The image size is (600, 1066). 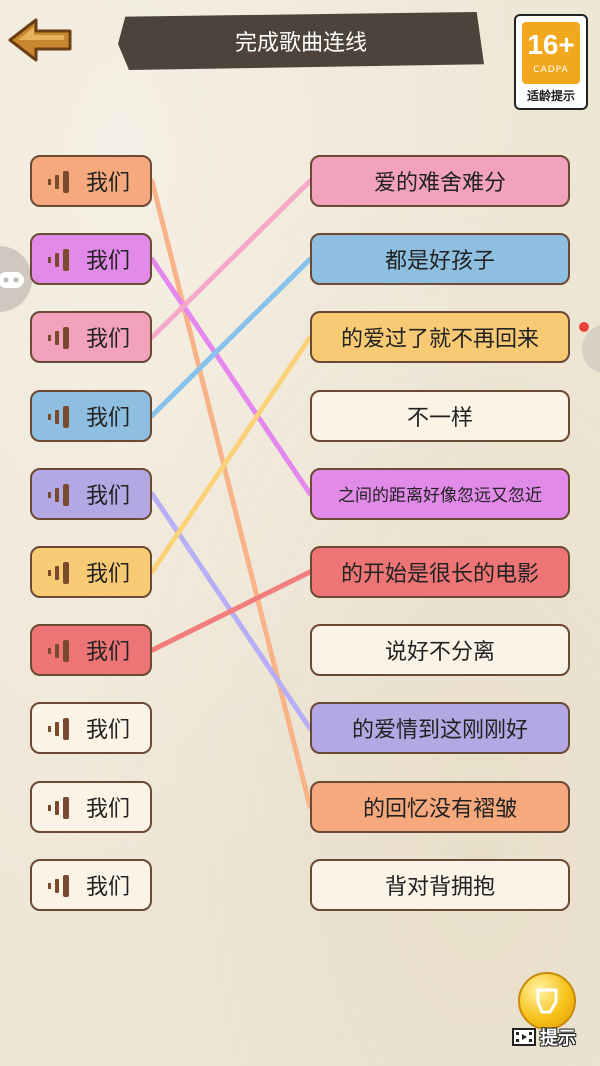 What do you see at coordinates (439, 887) in the screenshot?
I see `right-lyric-label: 背对背拥抱` at bounding box center [439, 887].